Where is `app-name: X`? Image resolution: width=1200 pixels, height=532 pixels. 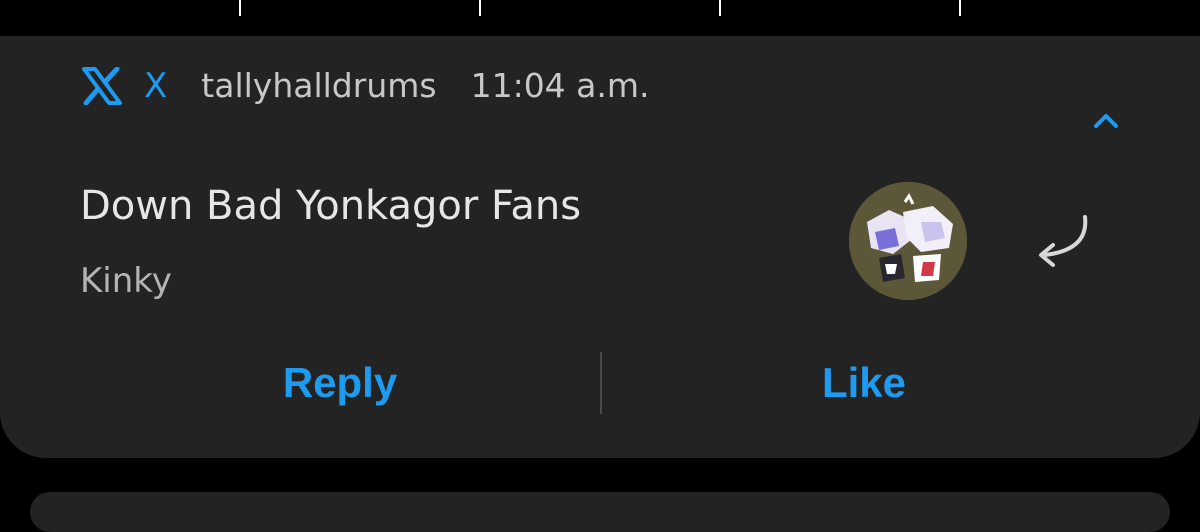 app-name: X is located at coordinates (156, 86).